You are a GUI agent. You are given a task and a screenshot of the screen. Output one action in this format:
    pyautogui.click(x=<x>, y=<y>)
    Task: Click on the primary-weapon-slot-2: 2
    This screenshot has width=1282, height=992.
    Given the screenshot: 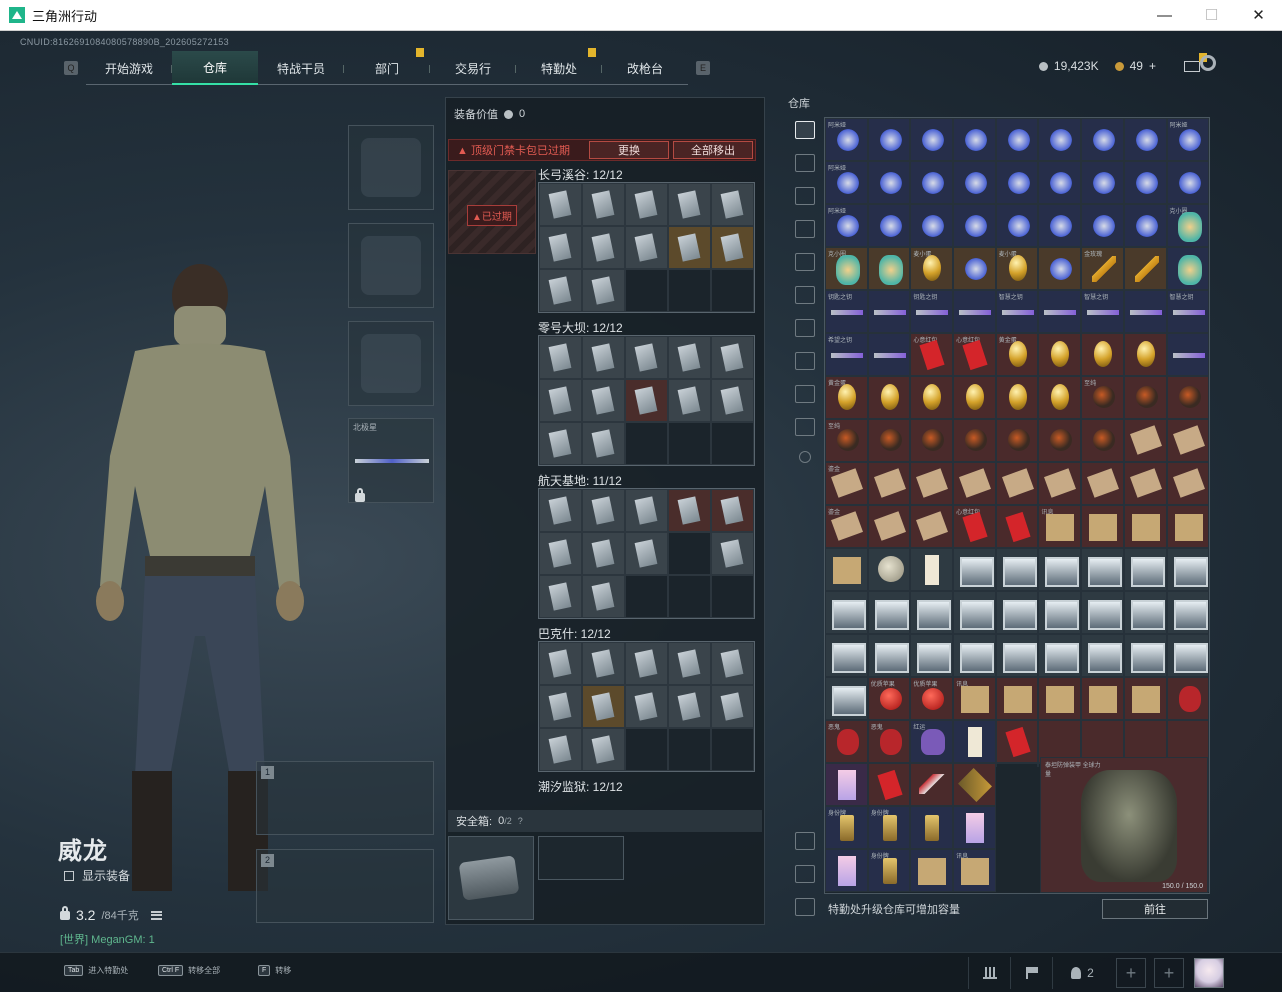 What is the action you would take?
    pyautogui.click(x=345, y=886)
    